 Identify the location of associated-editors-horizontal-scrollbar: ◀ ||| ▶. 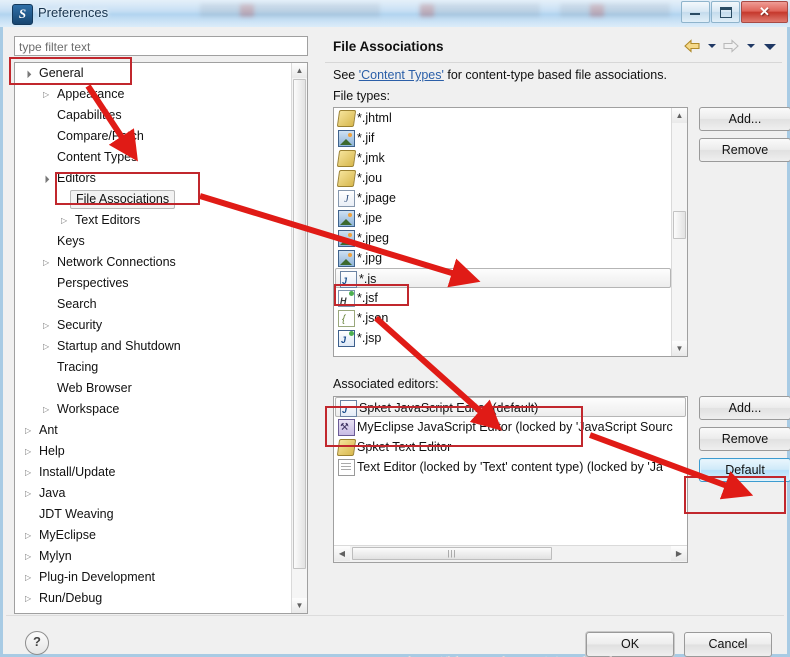
(510, 553).